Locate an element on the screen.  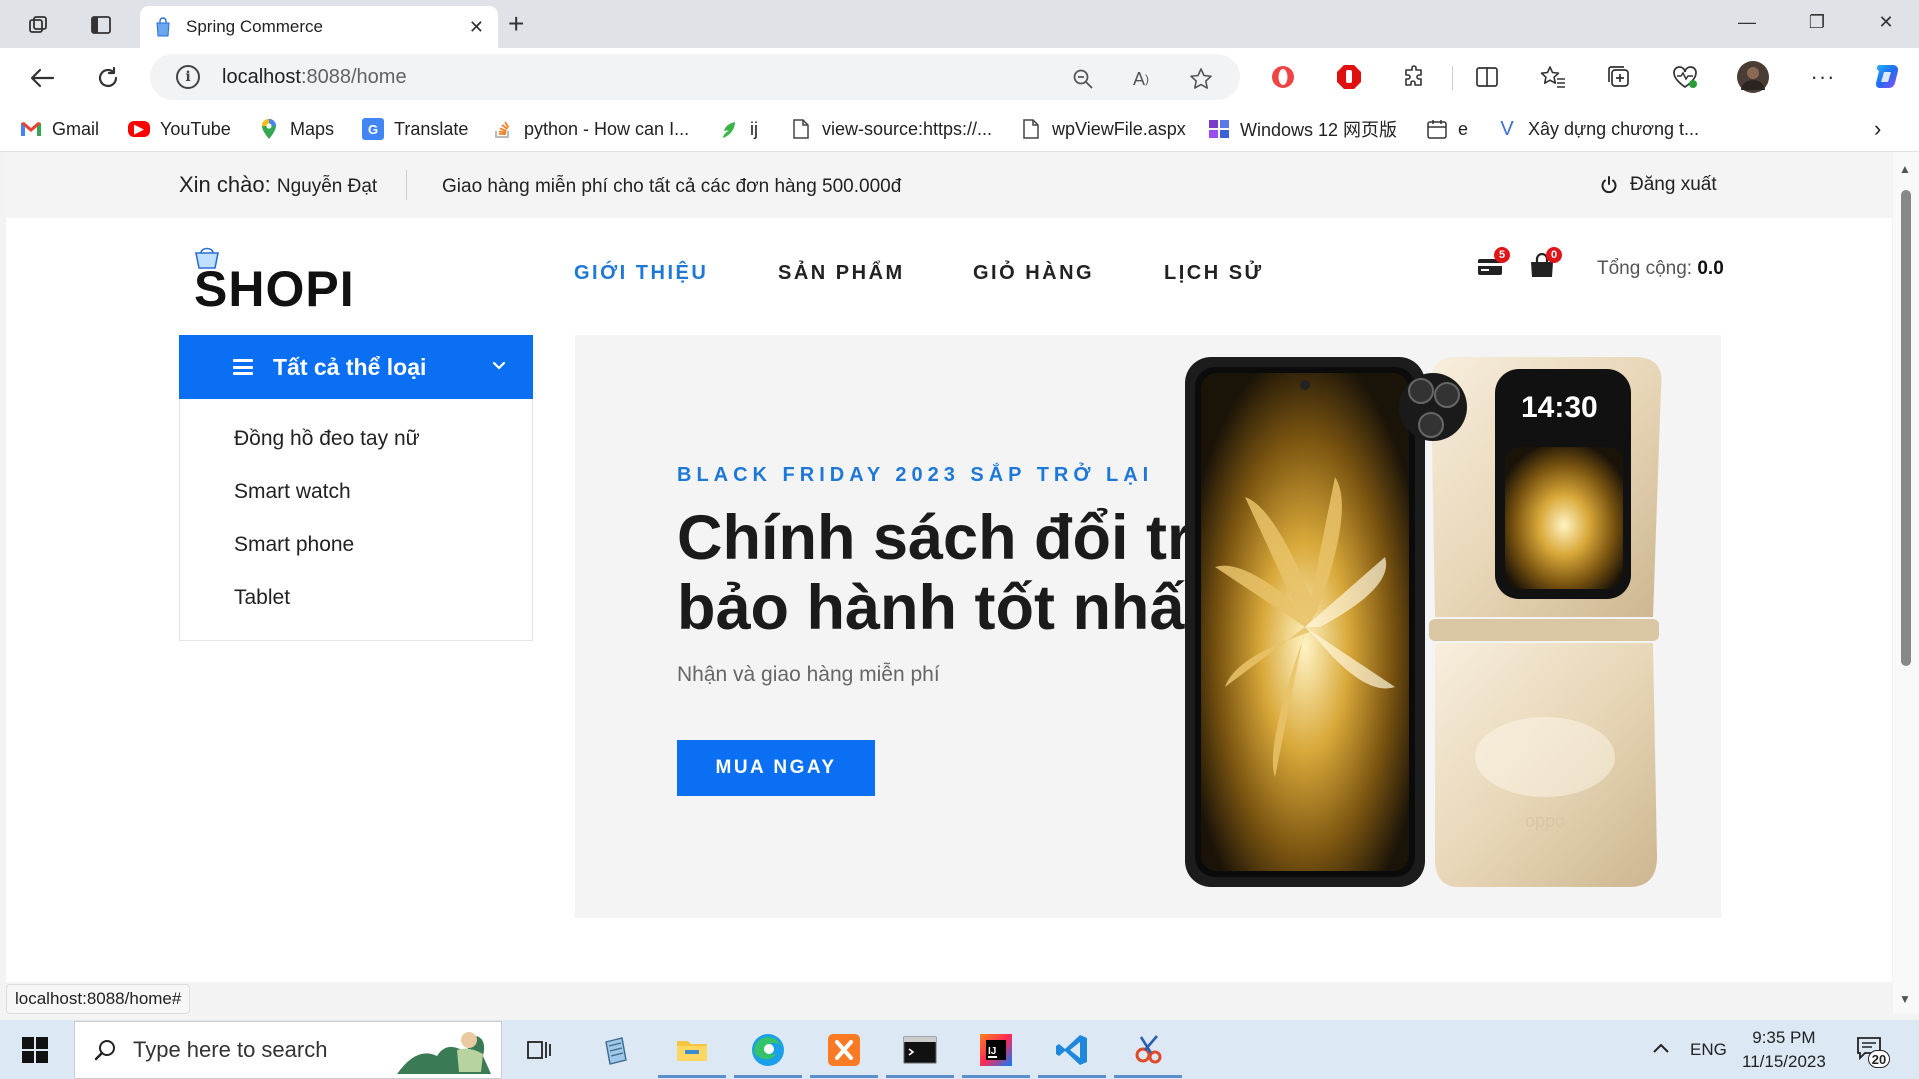
tab-actions-icon is located at coordinates (101, 25).